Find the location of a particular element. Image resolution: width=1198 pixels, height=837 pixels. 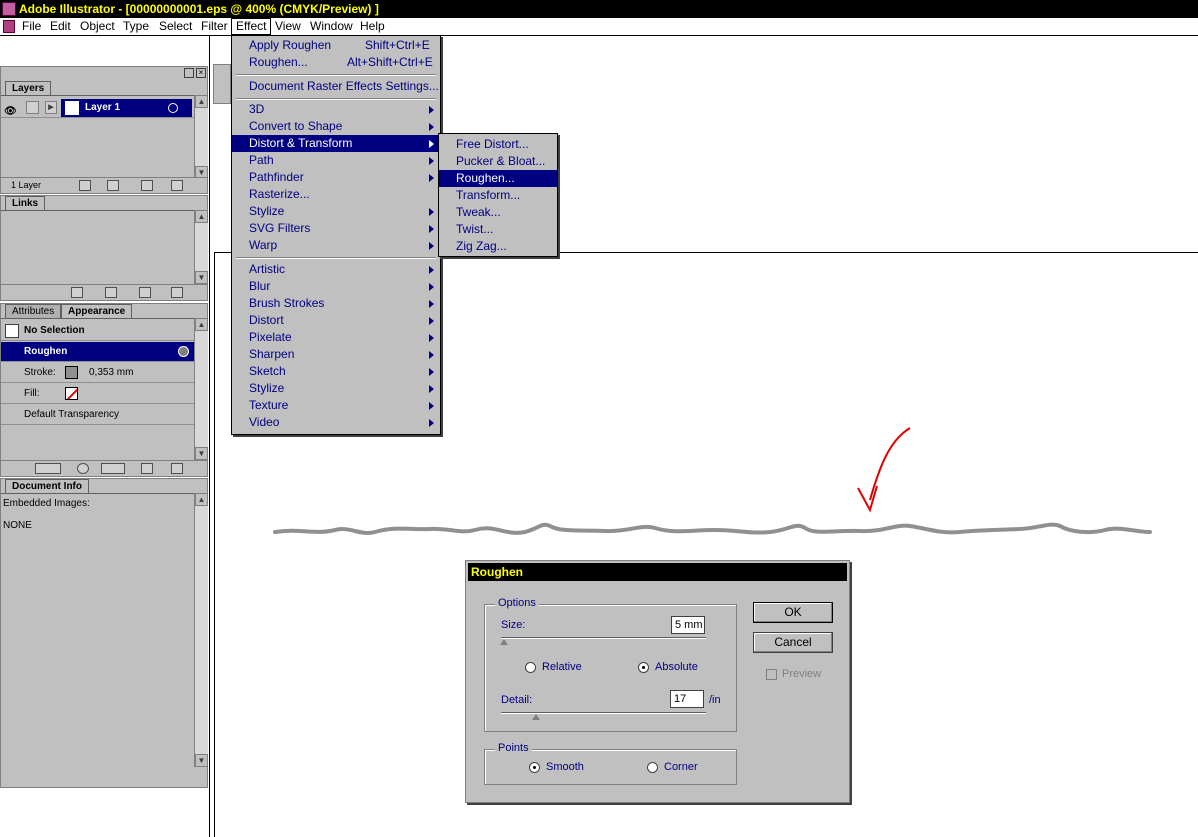

transparency-row: Default Transparency is located at coordinates (97, 415).